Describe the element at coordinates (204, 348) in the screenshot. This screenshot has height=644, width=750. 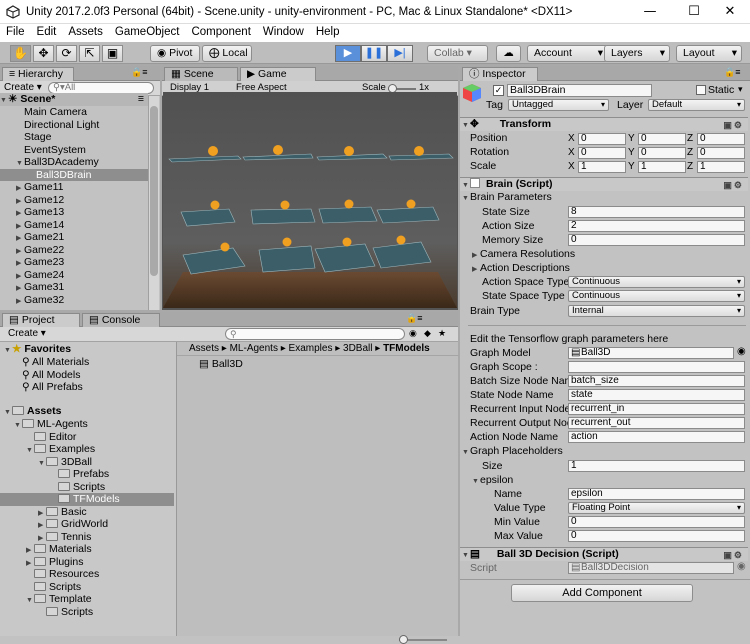
I see `breadcrumb-item: Assets` at that location.